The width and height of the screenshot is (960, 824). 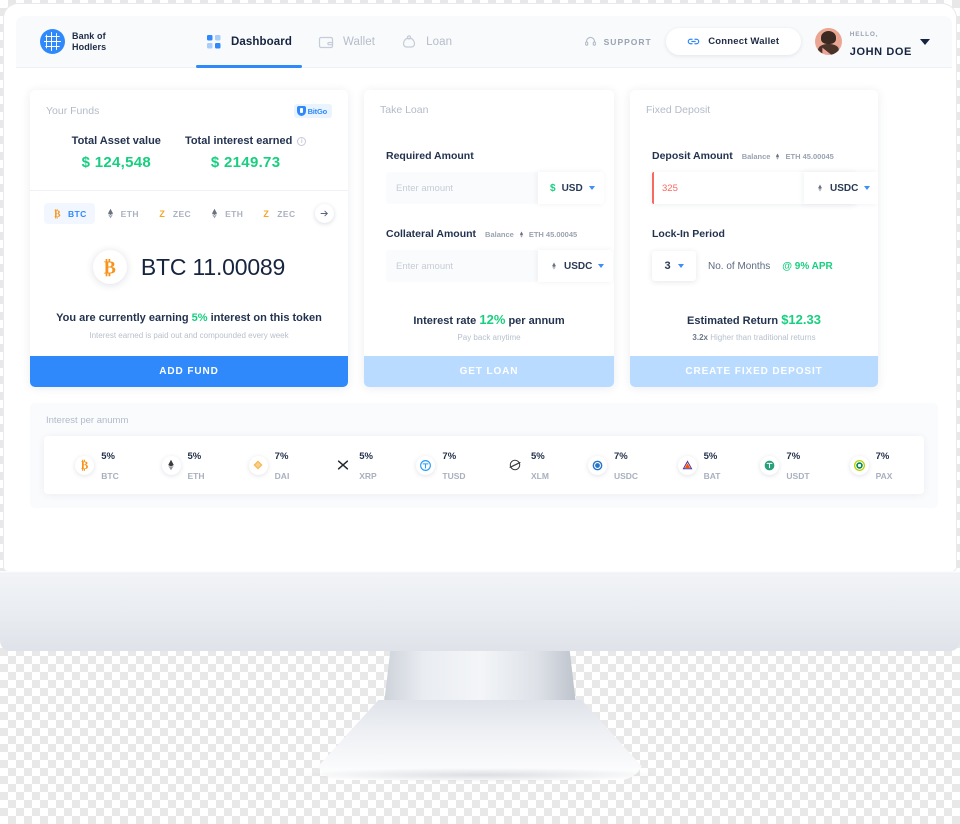 What do you see at coordinates (489, 156) in the screenshot?
I see `required-amount-label-row: Required Amount` at bounding box center [489, 156].